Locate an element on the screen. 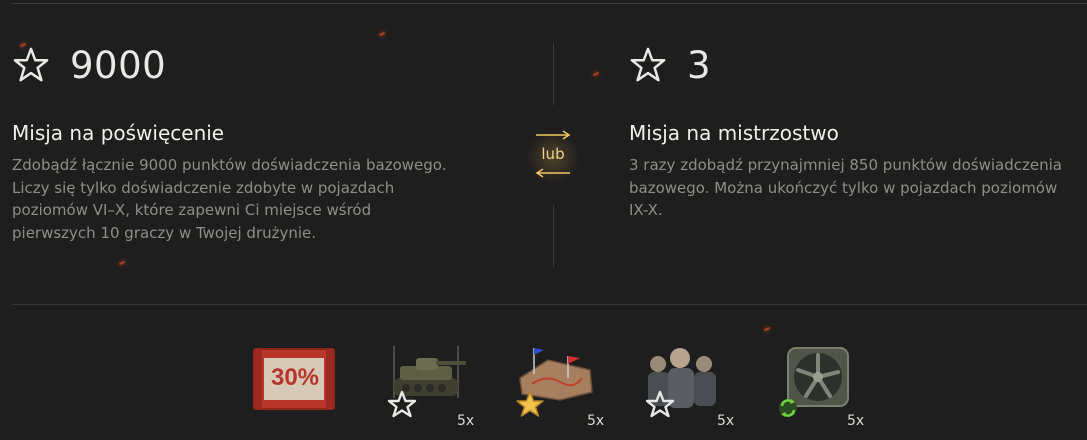 This screenshot has width=1087, height=440. top-separator is located at coordinates (549, 3).